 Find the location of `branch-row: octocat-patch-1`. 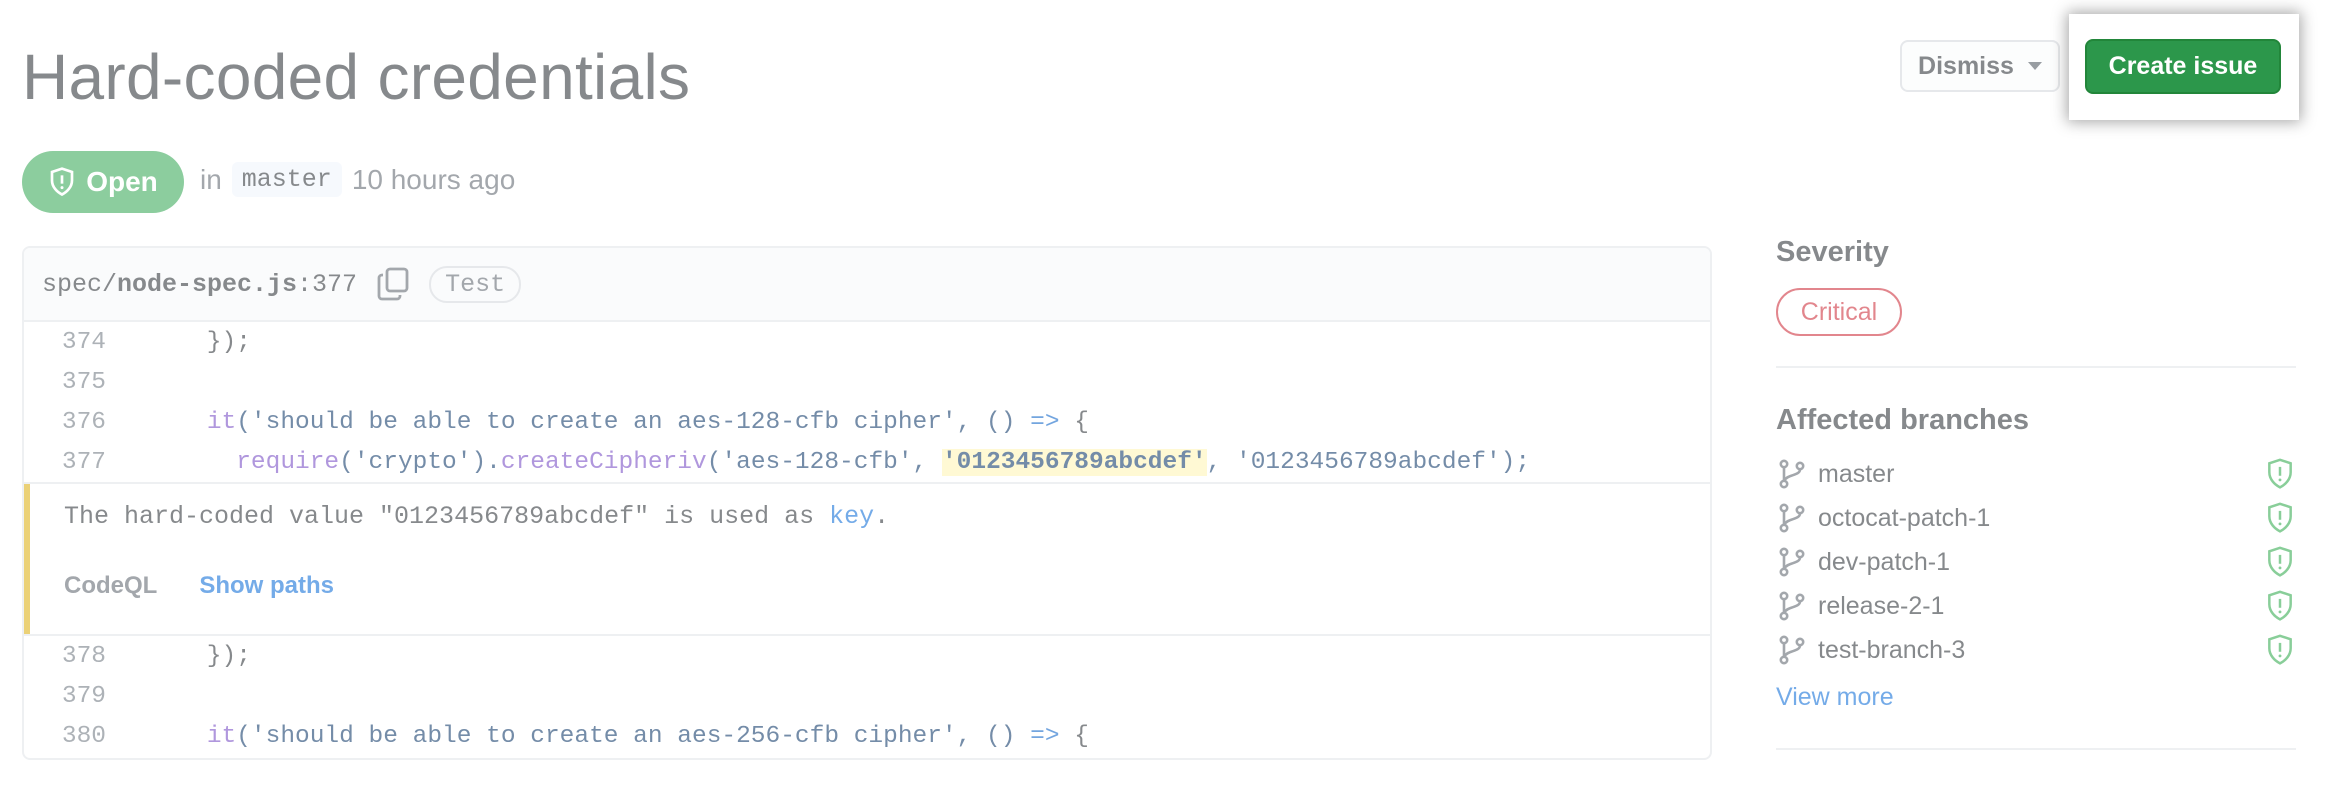

branch-row: octocat-patch-1 is located at coordinates (2036, 518).